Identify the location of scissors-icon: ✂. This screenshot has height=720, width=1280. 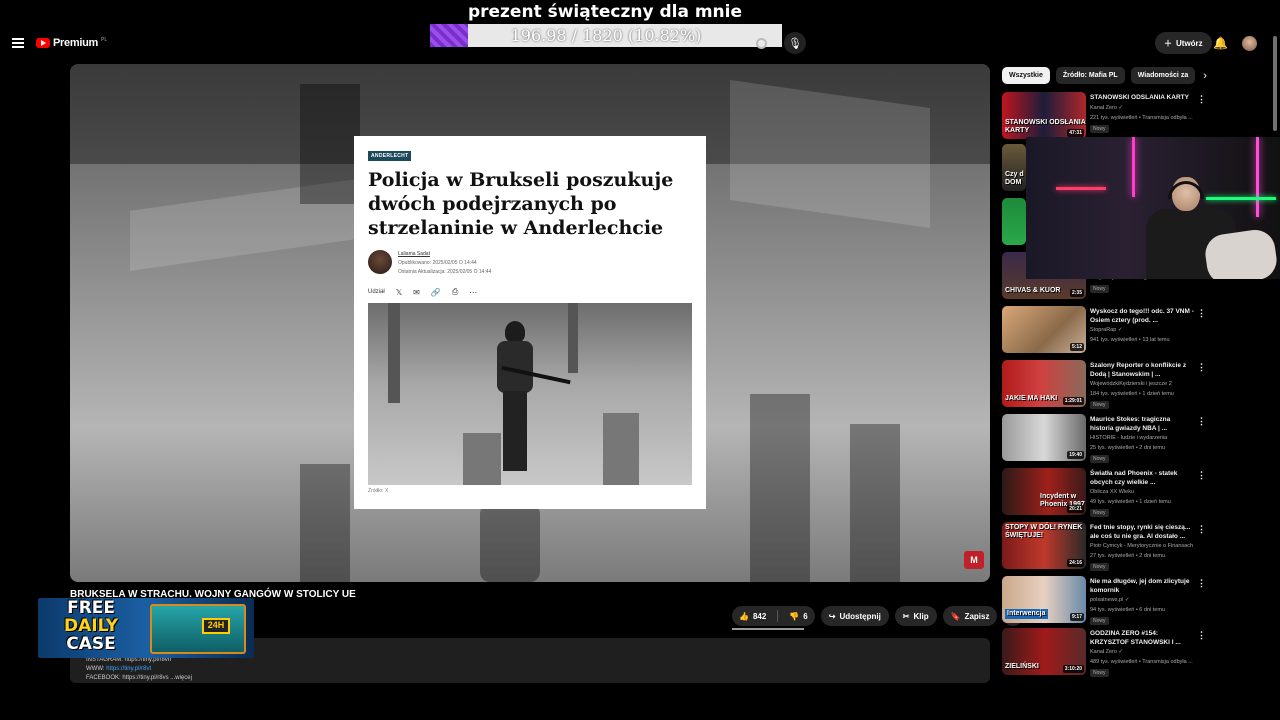
(906, 616).